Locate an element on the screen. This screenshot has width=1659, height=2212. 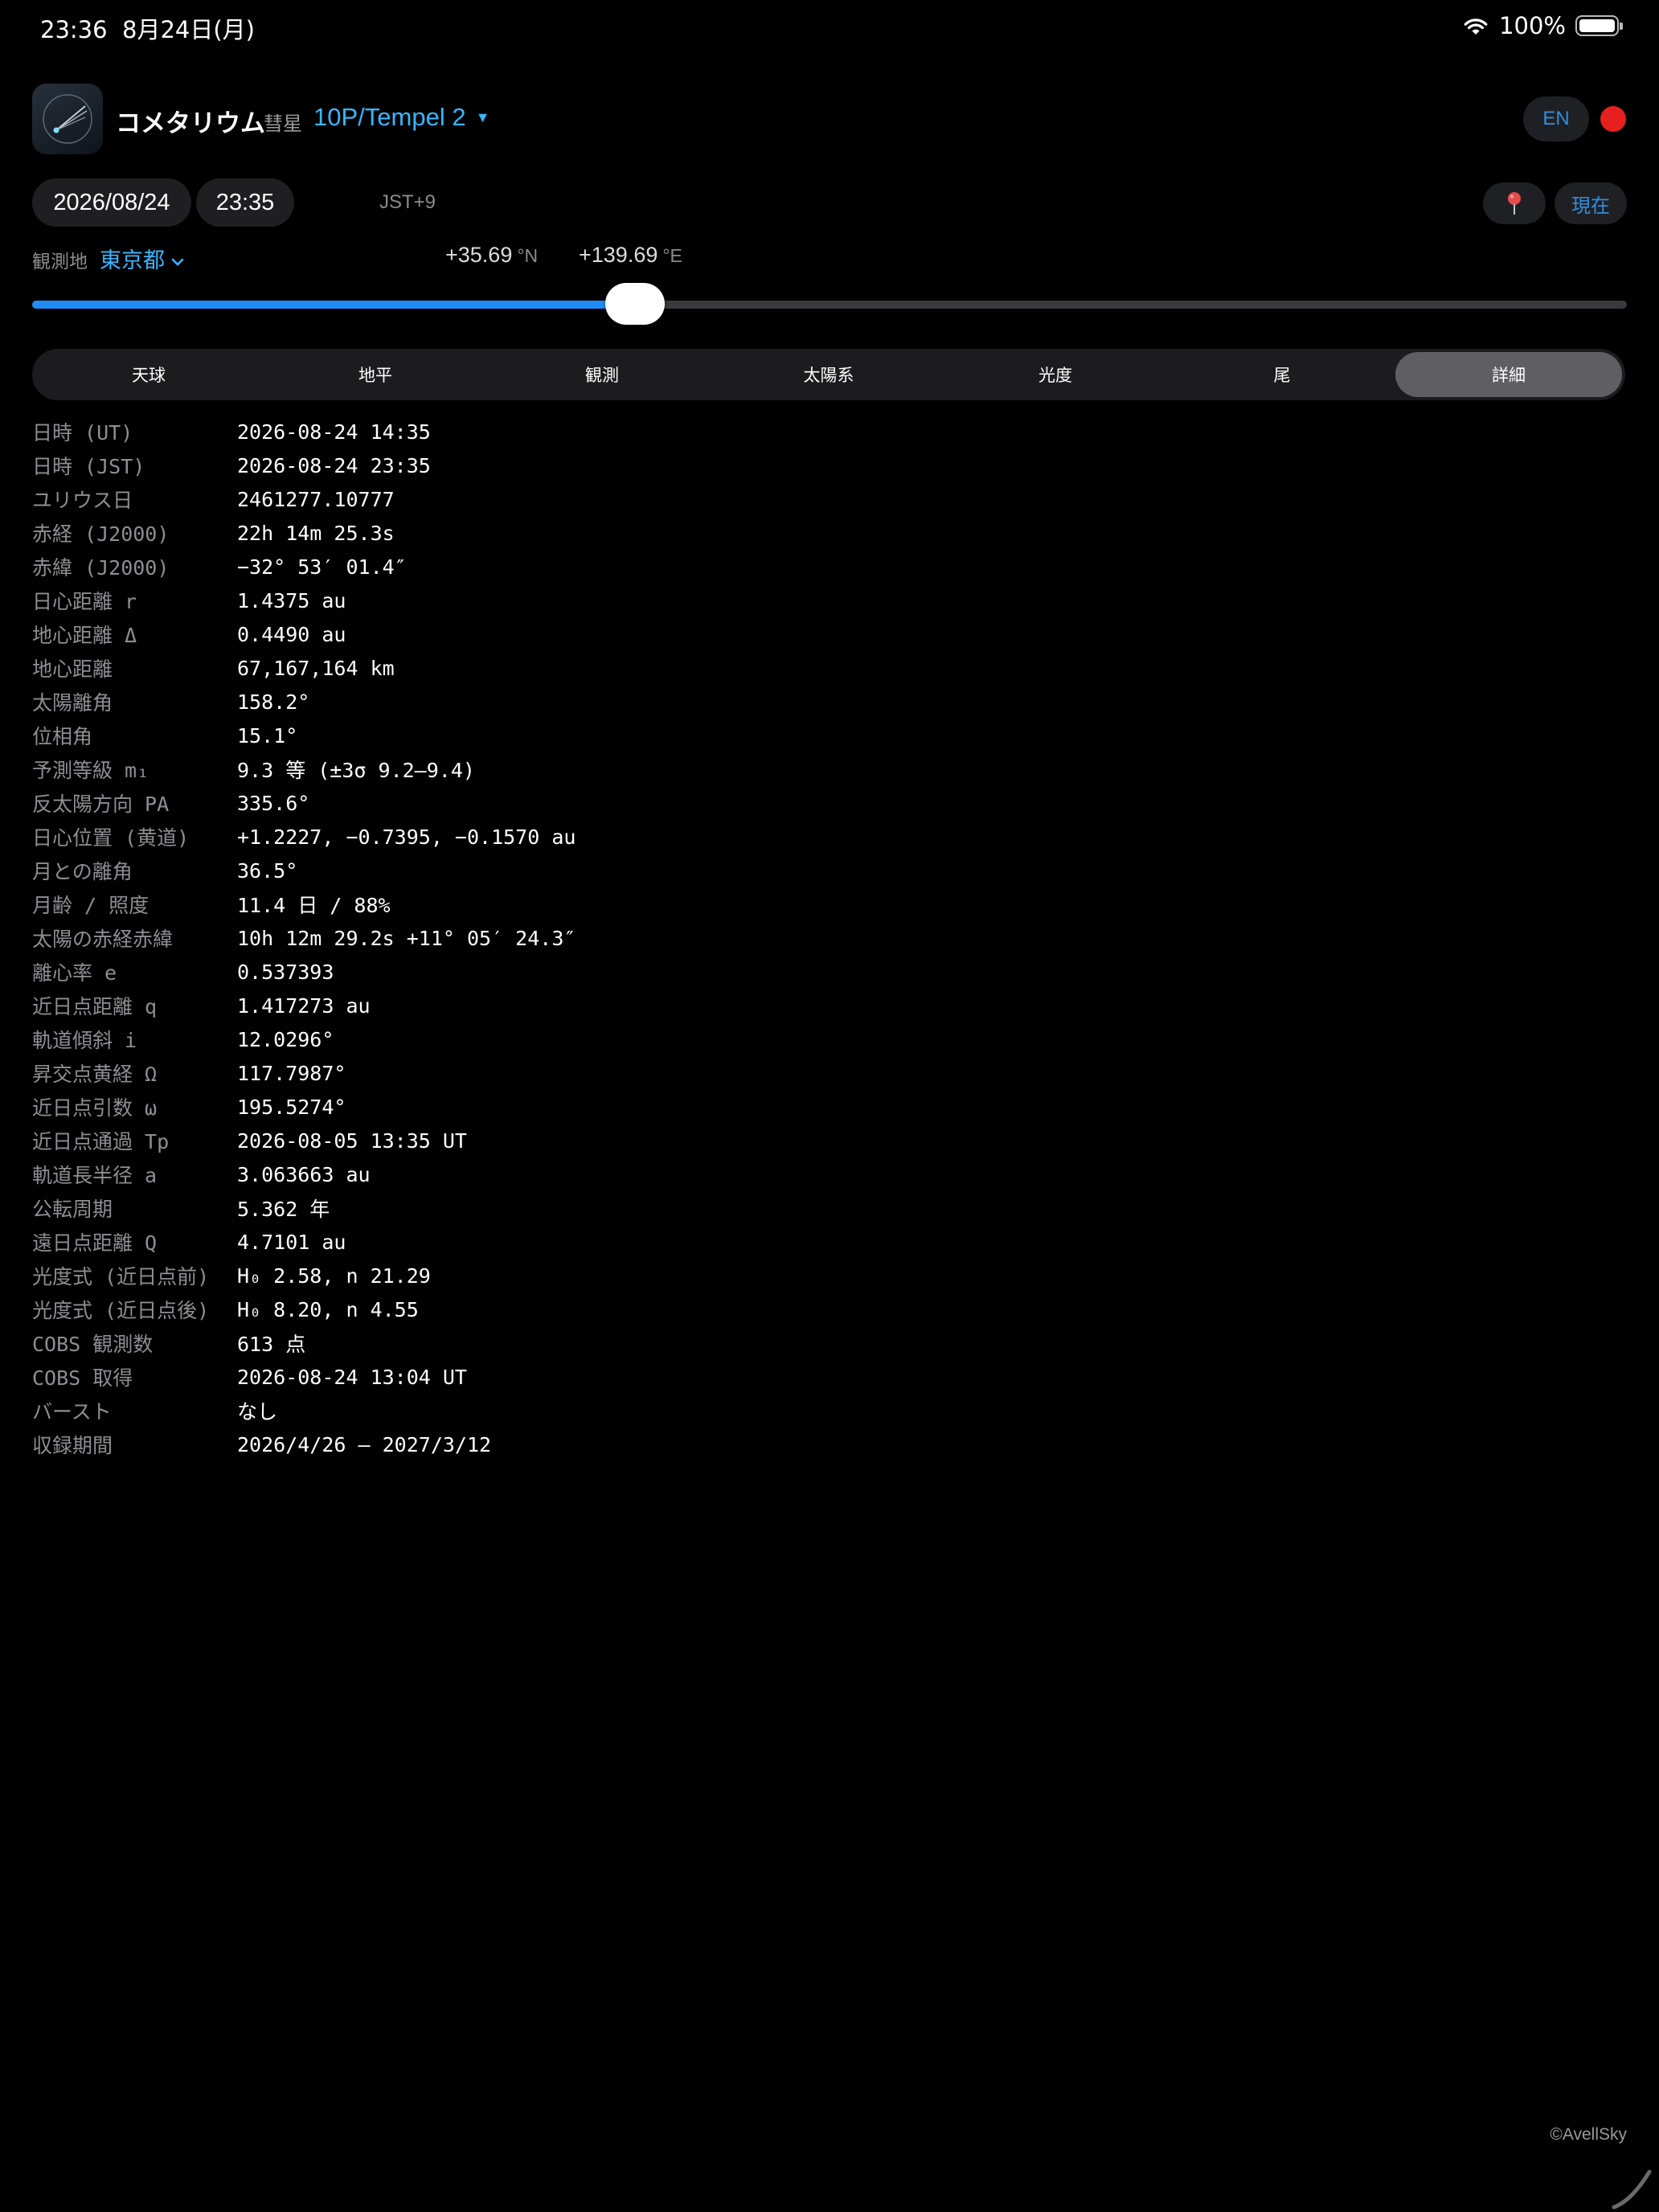
tab-horizon: 地平 is located at coordinates (375, 374).